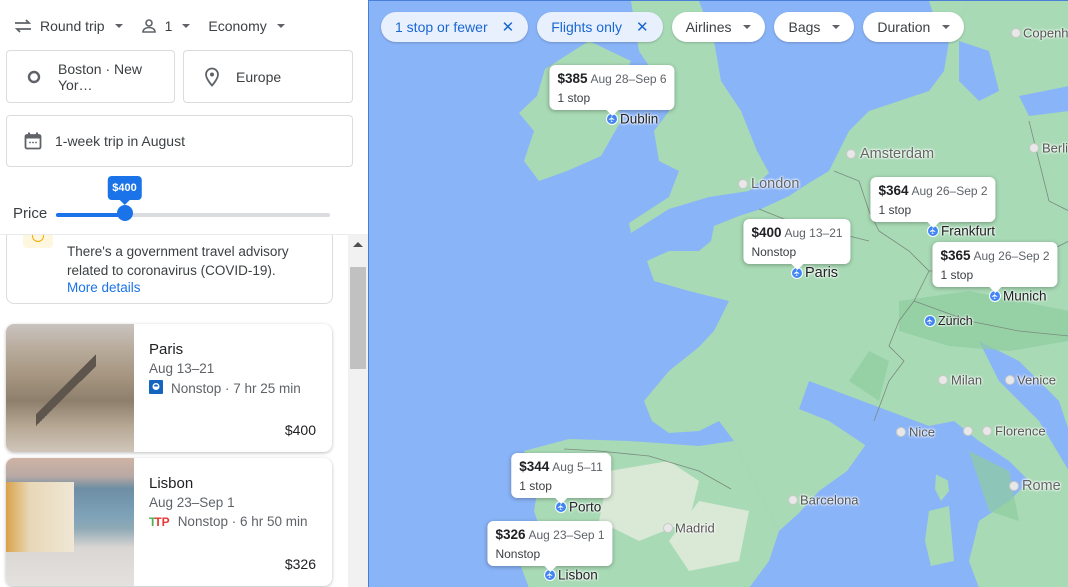  What do you see at coordinates (358, 410) in the screenshot?
I see `results-scrollbar` at bounding box center [358, 410].